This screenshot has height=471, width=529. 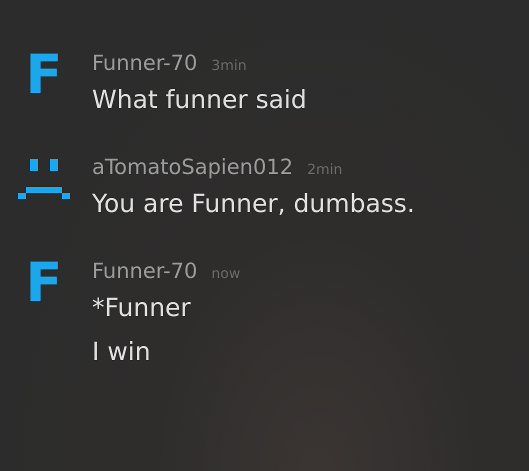 I want to click on message-text: What funner said, so click(x=199, y=100).